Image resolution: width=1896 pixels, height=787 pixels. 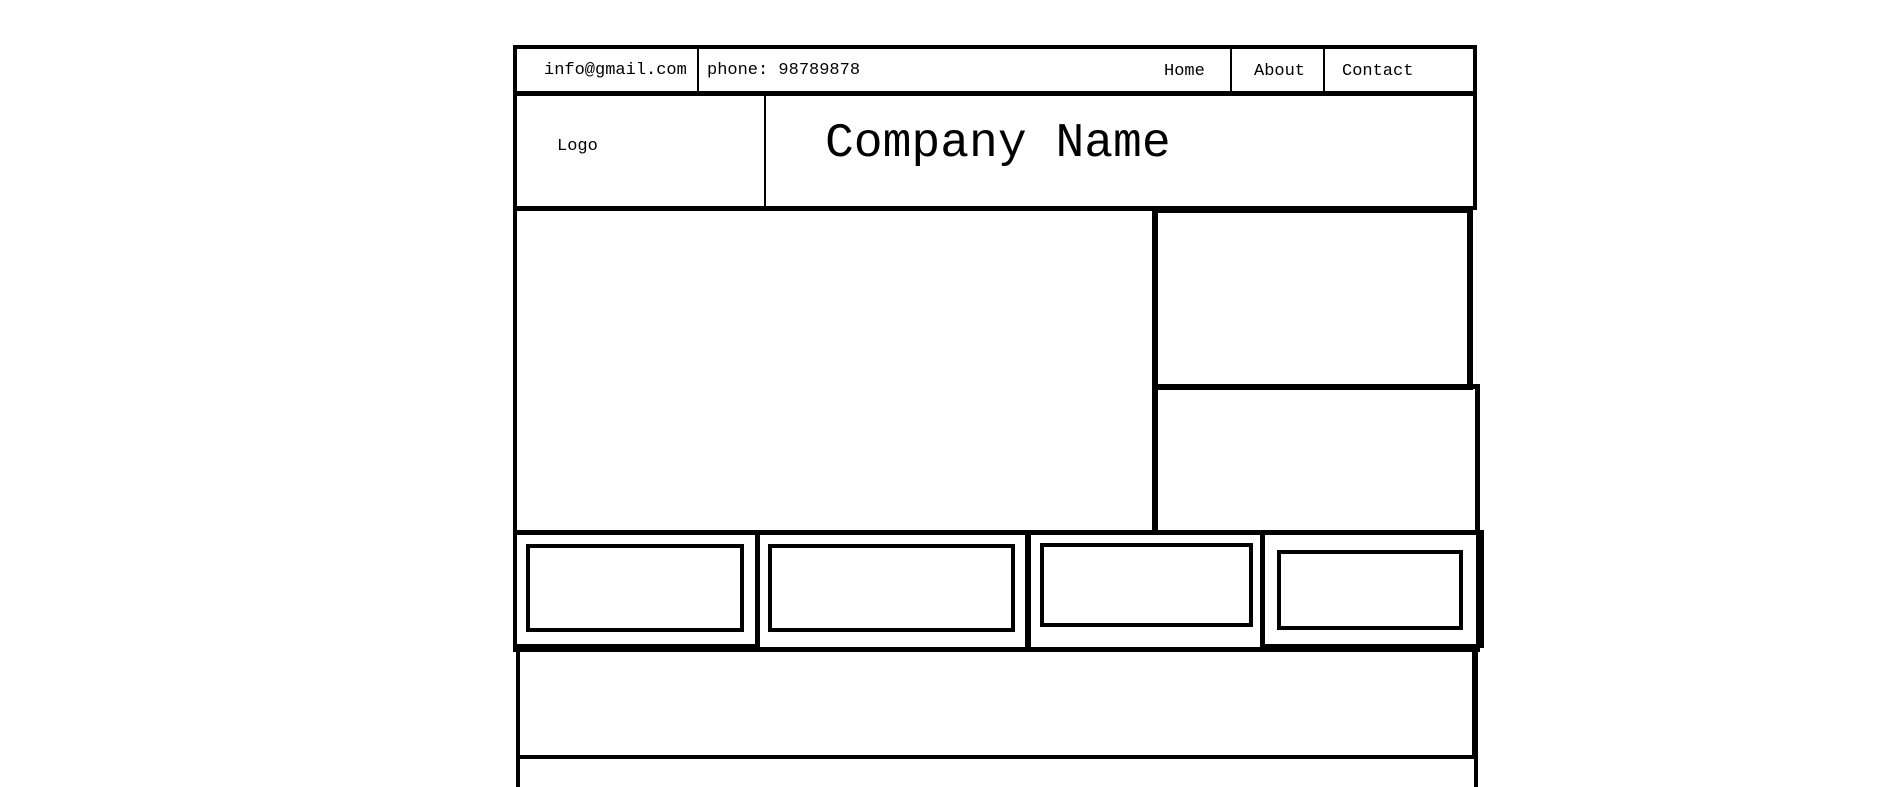 What do you see at coordinates (1184, 71) in the screenshot?
I see `nav-home: Home` at bounding box center [1184, 71].